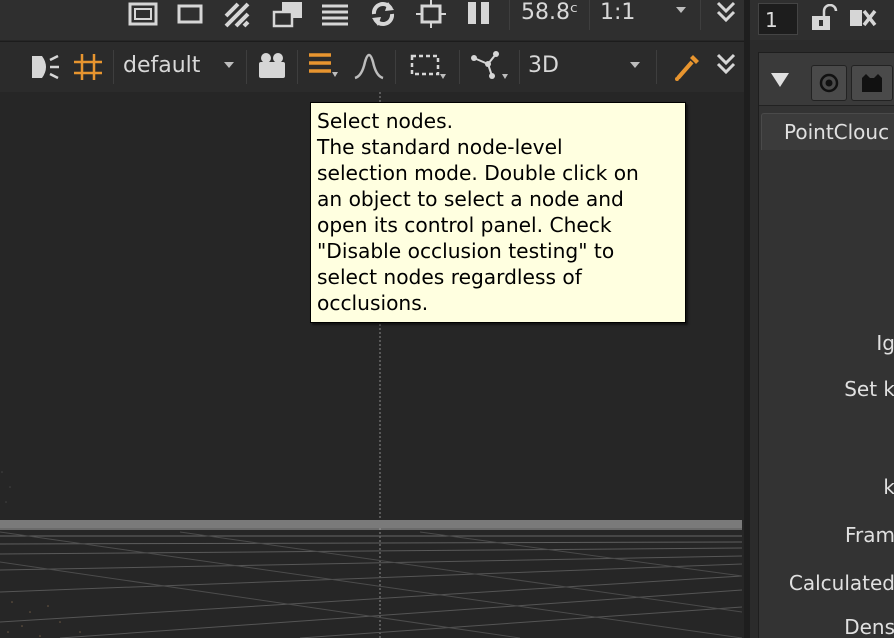 The height and width of the screenshot is (638, 894). What do you see at coordinates (778, 19) in the screenshot?
I see `max-panels-input: 1` at bounding box center [778, 19].